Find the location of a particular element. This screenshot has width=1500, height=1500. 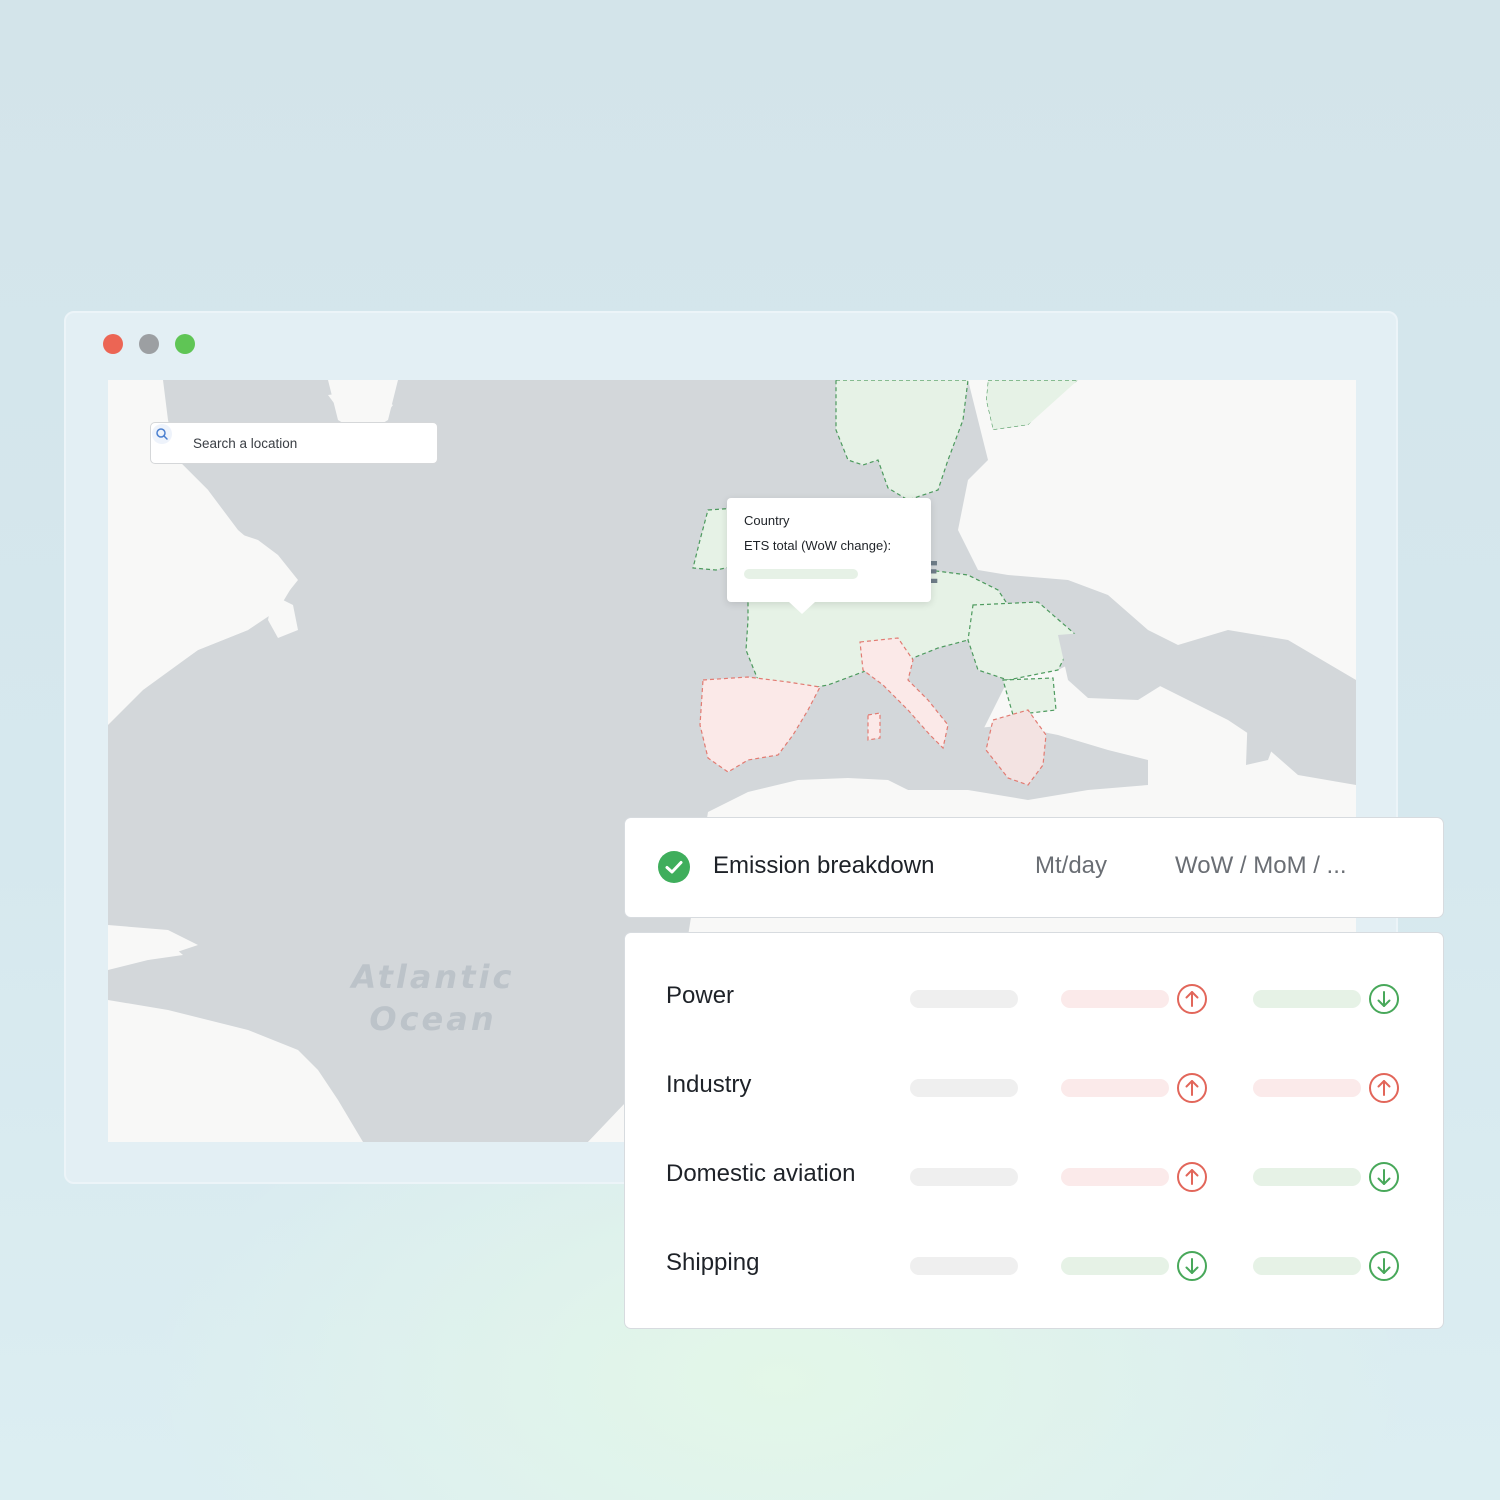

country-tooltip: Country ETS total (WoW change): is located at coordinates (829, 556).